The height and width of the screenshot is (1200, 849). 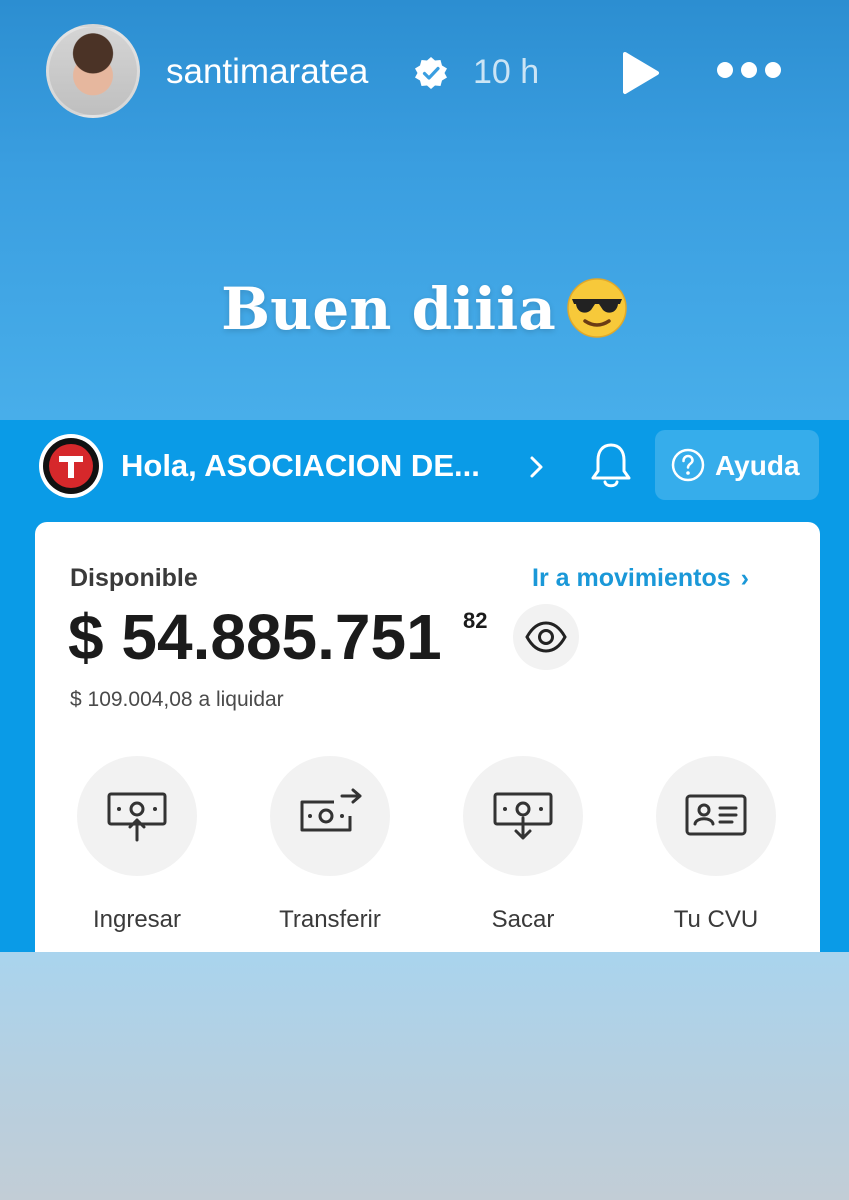 I want to click on movements-link: Ir a movimientos ›, so click(x=640, y=578).